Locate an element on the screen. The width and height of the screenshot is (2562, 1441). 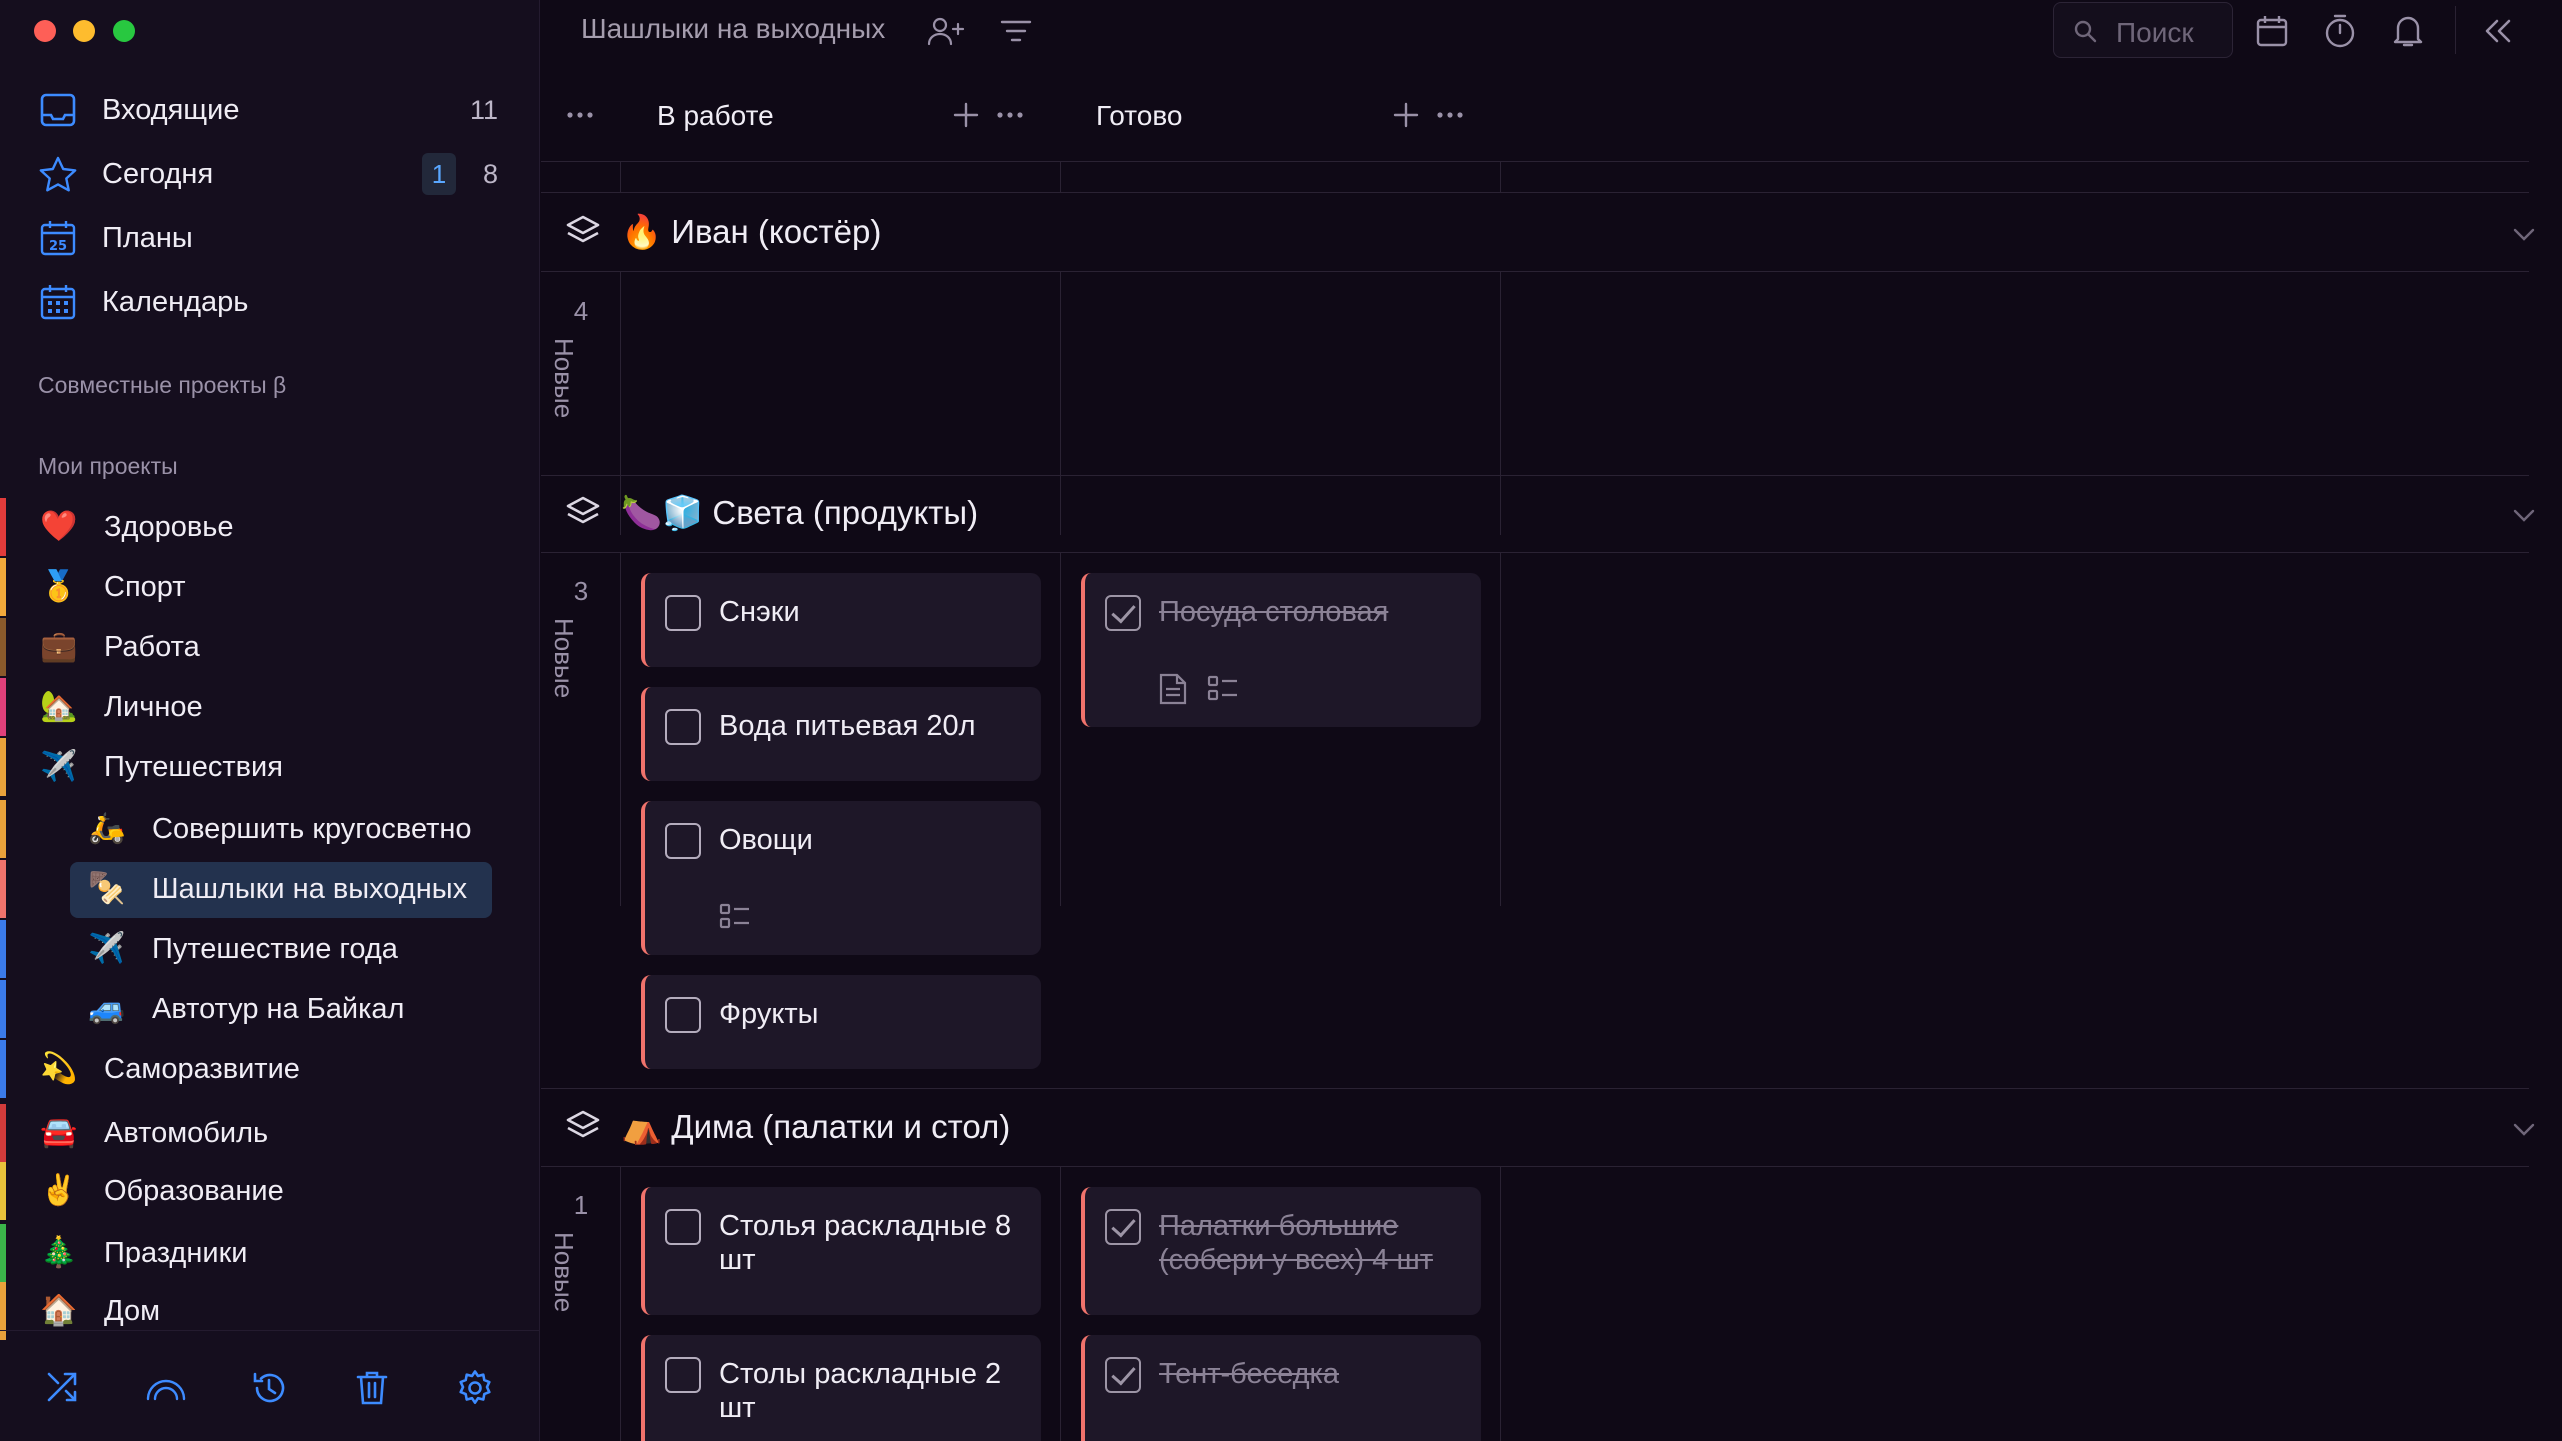
board-more-icon is located at coordinates (580, 115).